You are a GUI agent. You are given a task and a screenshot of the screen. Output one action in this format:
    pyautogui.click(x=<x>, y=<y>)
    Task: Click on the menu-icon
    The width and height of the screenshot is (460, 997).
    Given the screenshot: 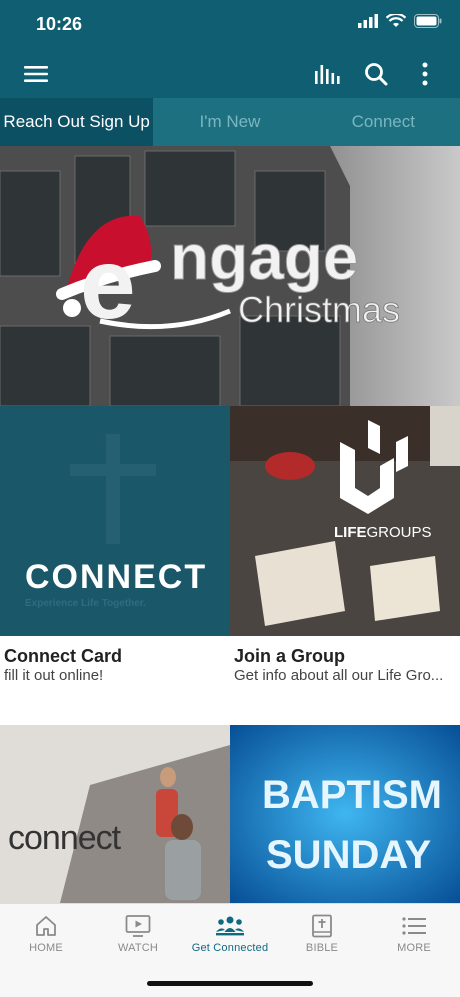 What is the action you would take?
    pyautogui.click(x=36, y=74)
    